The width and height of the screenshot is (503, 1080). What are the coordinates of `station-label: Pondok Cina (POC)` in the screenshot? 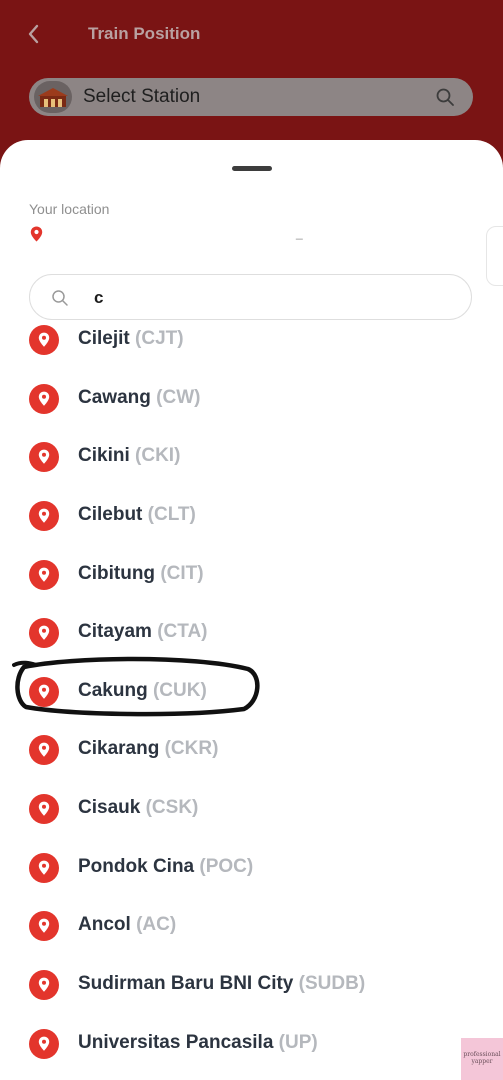 It's located at (165, 867).